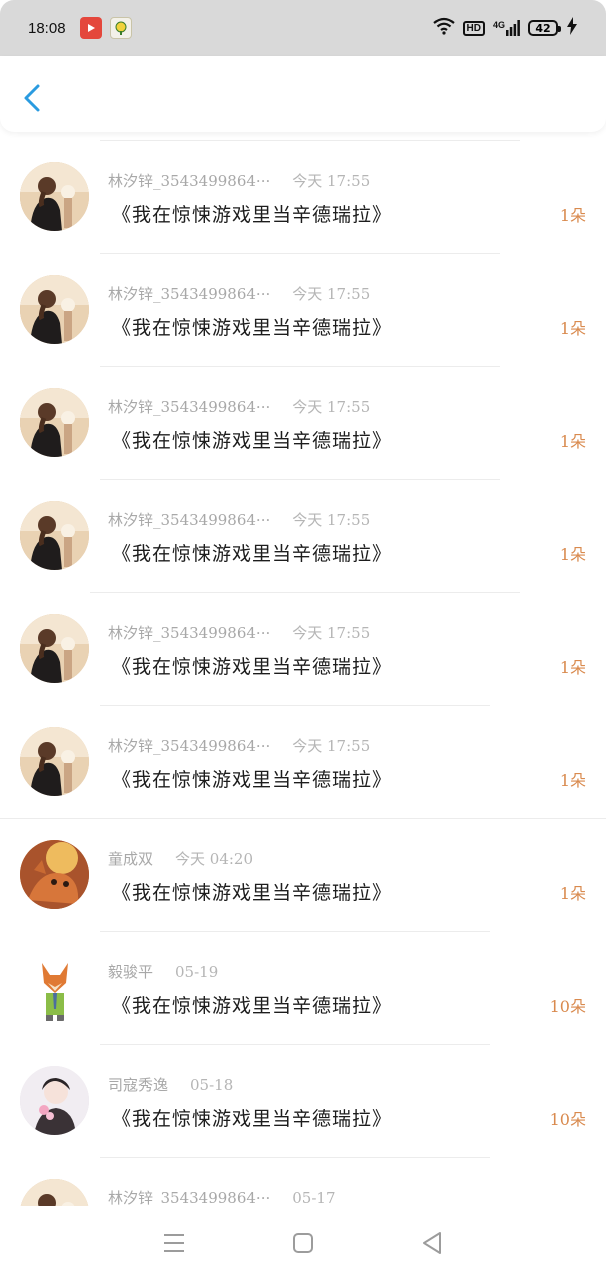 The image size is (606, 1280). I want to click on sender-meta: 童成双 今天 04:20, so click(180, 858).